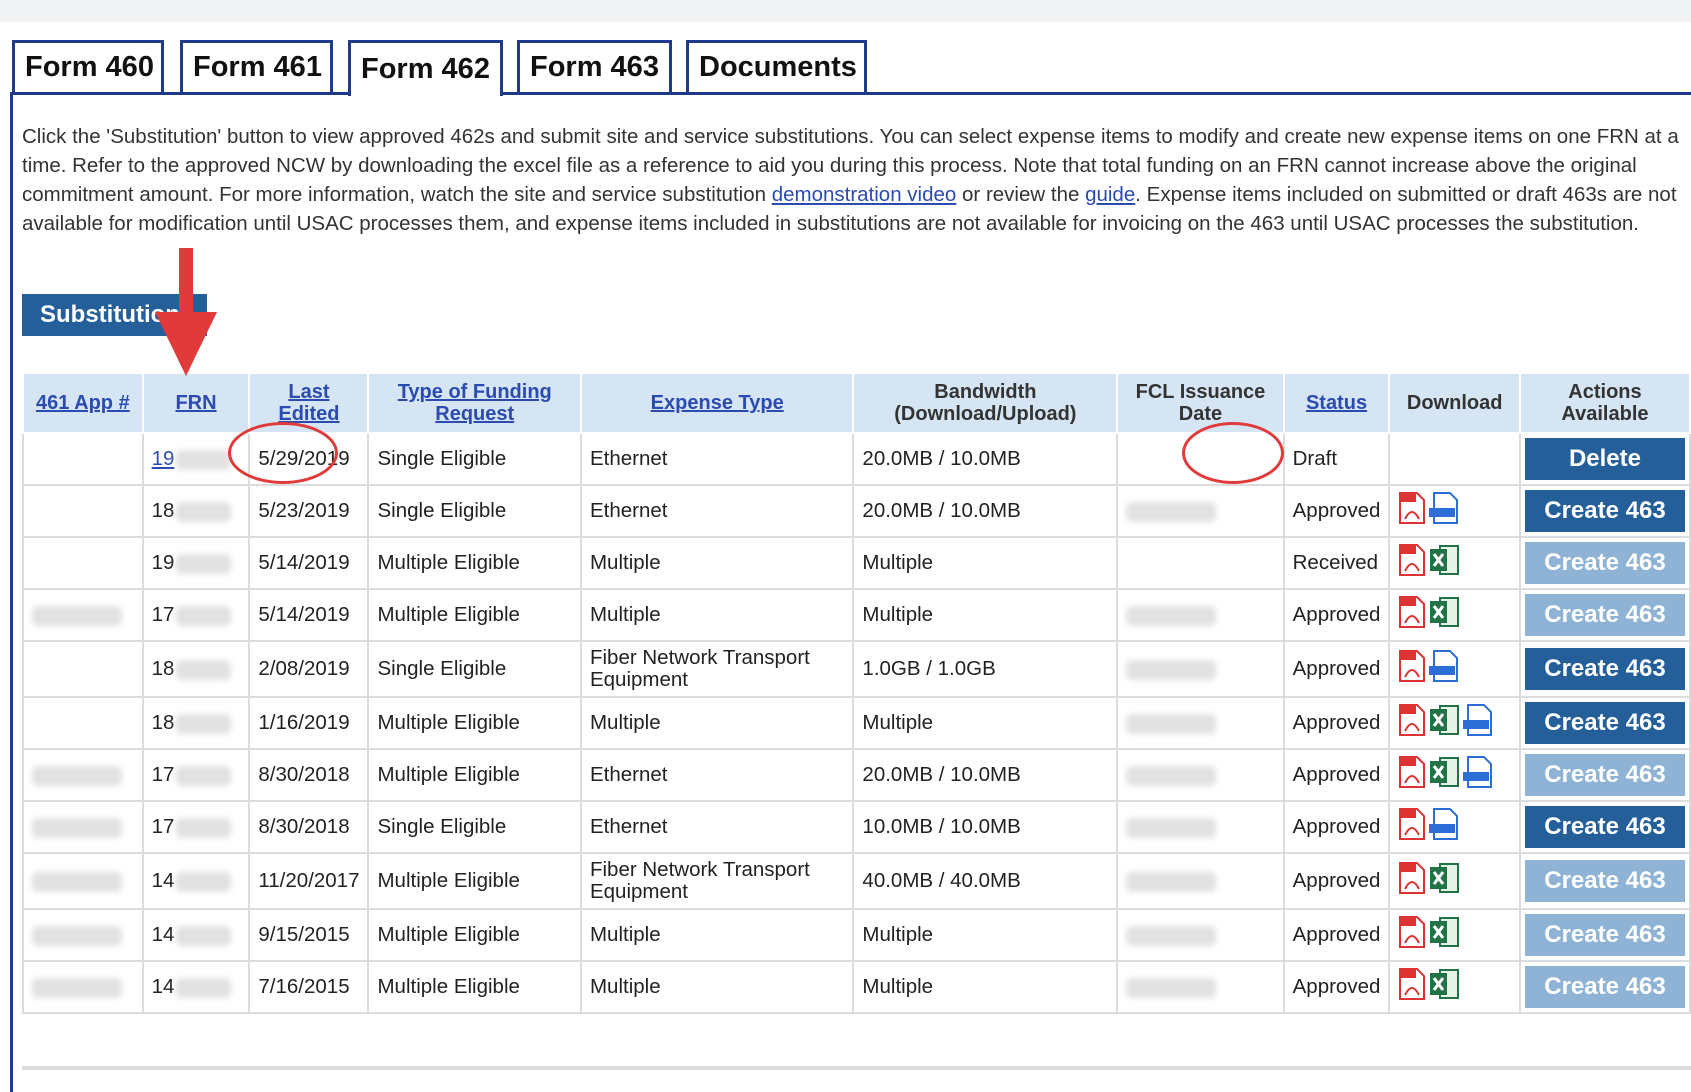  I want to click on tab-form-461: Form 461, so click(256, 66).